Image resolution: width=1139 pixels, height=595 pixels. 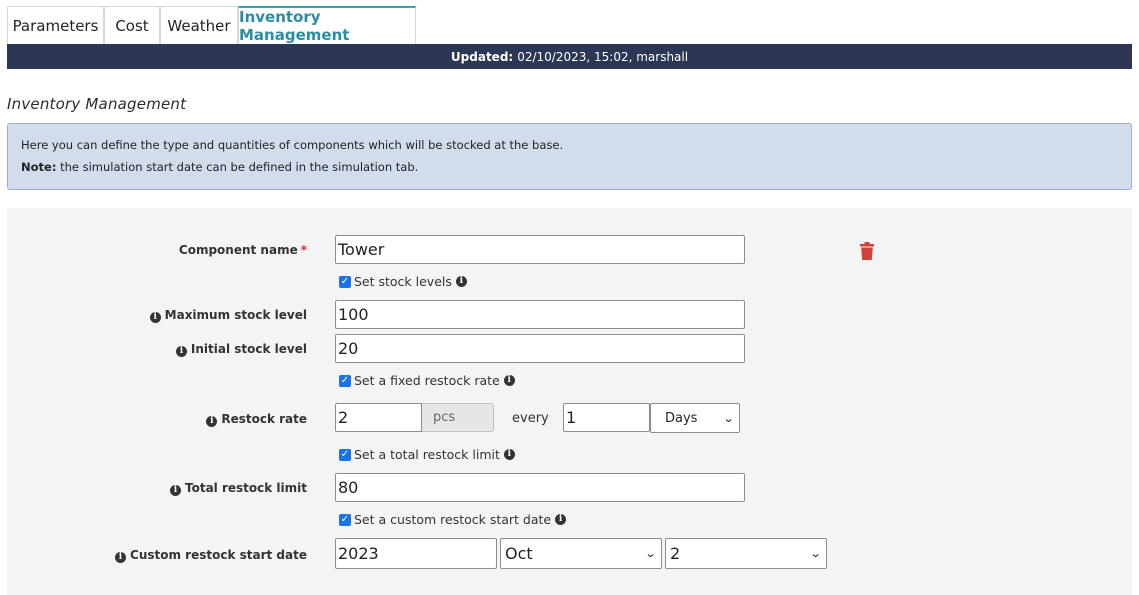 I want to click on restock-interval-unit-select: Days ⌄, so click(x=695, y=418).